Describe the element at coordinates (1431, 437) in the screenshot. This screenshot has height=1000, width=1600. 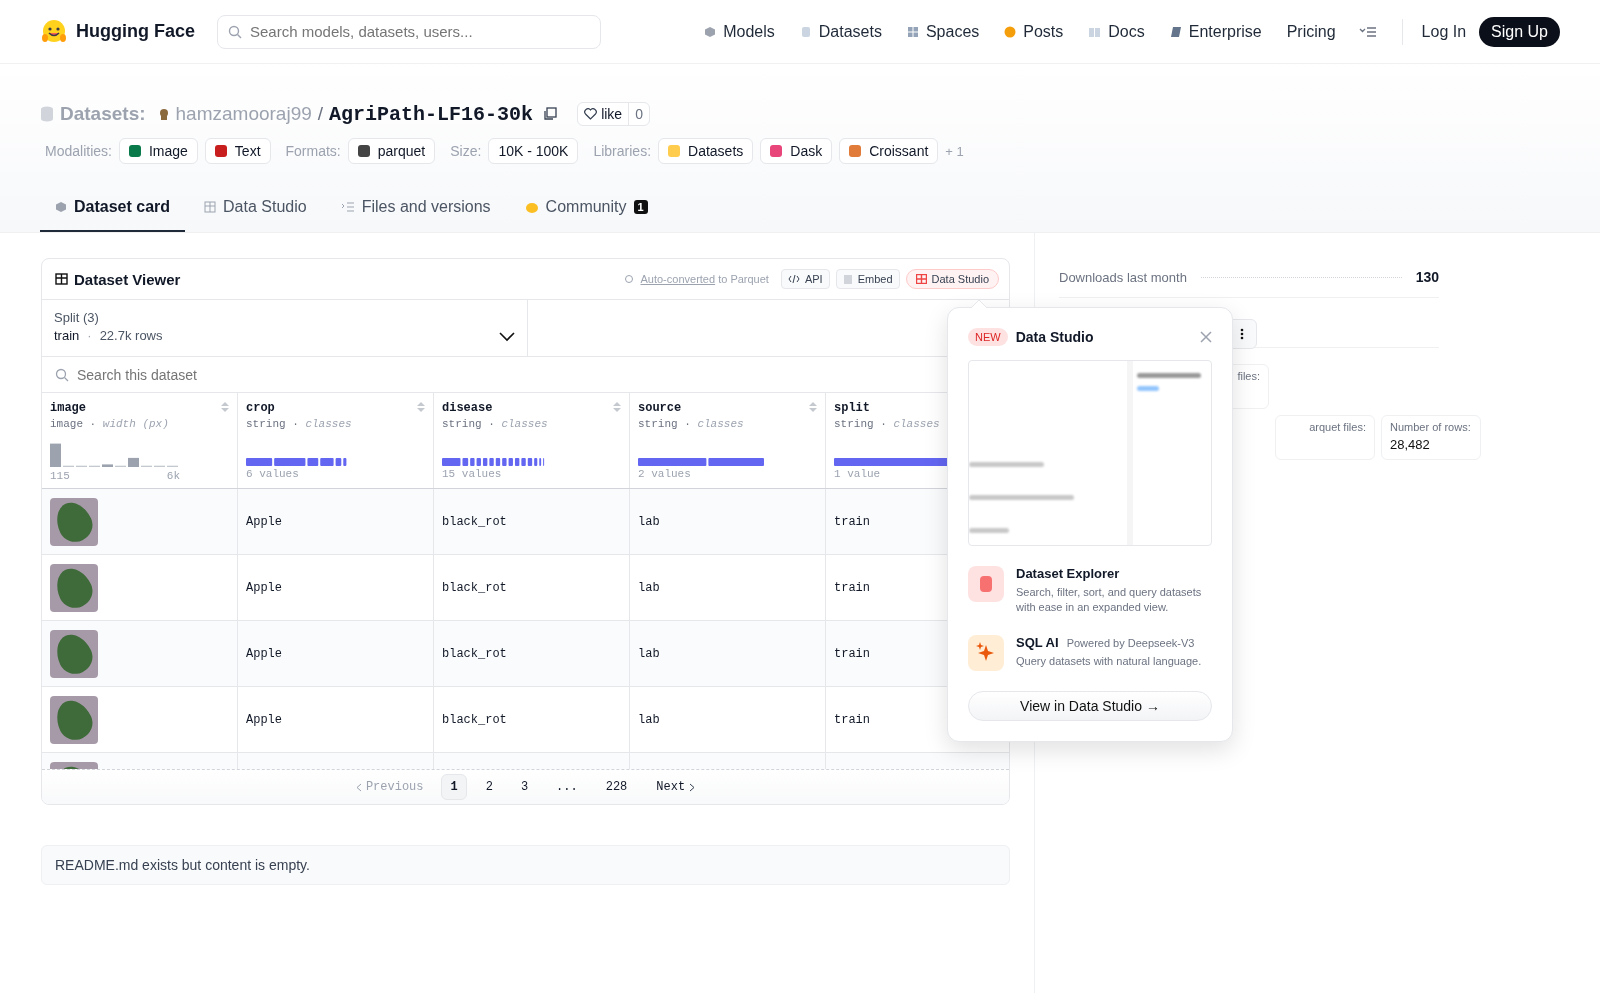
I see `stat-card: Number of rows: 28,482` at that location.